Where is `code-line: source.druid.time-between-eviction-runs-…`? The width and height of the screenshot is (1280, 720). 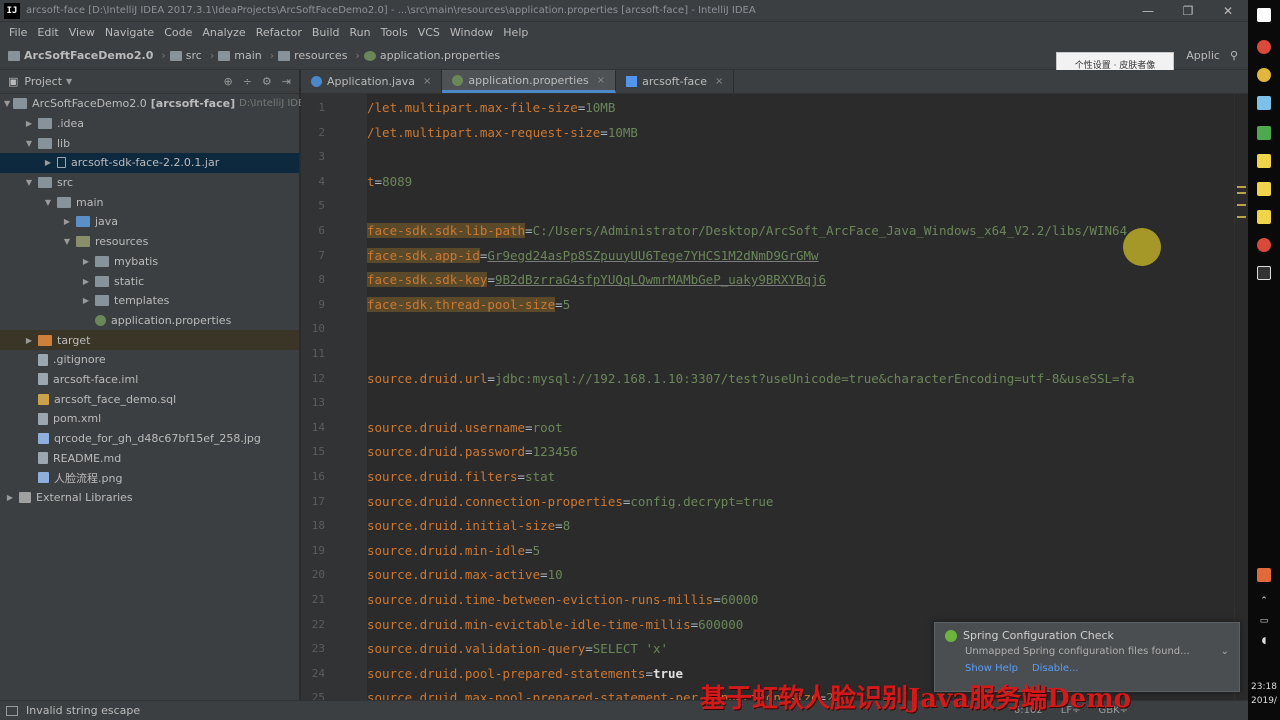
code-line: source.druid.time-between-eviction-runs-… is located at coordinates (562, 600).